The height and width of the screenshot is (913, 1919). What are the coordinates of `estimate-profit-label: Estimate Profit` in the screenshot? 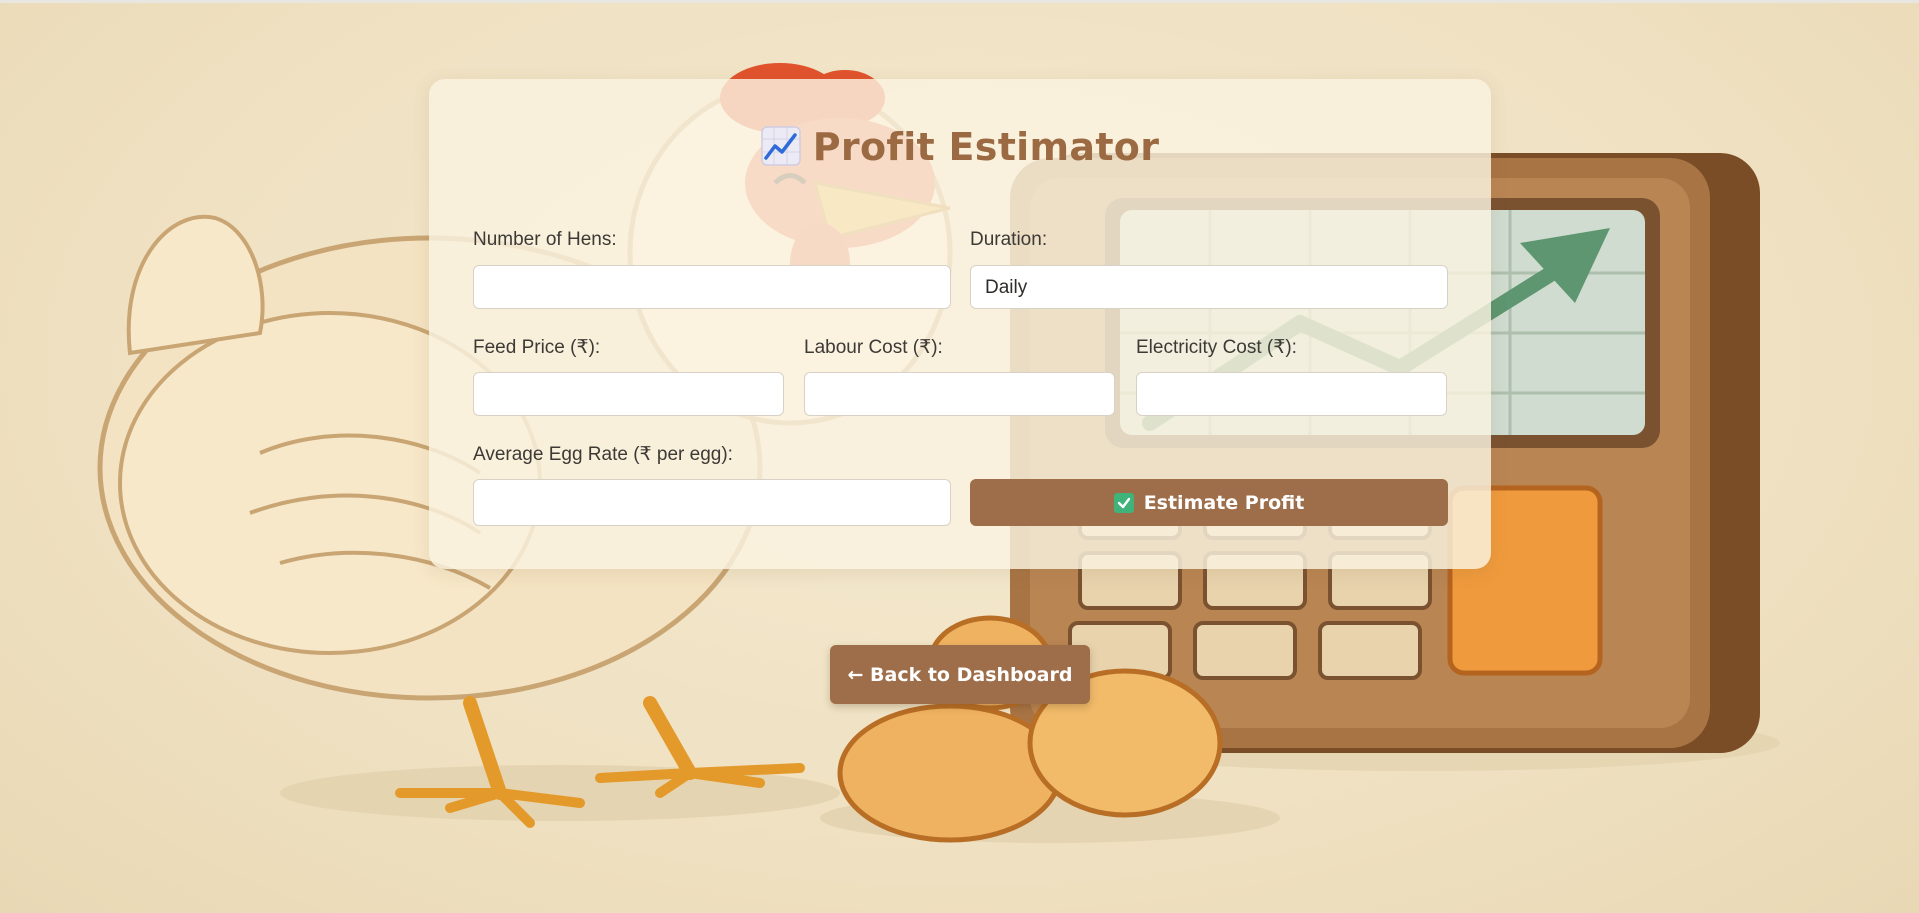 It's located at (1224, 502).